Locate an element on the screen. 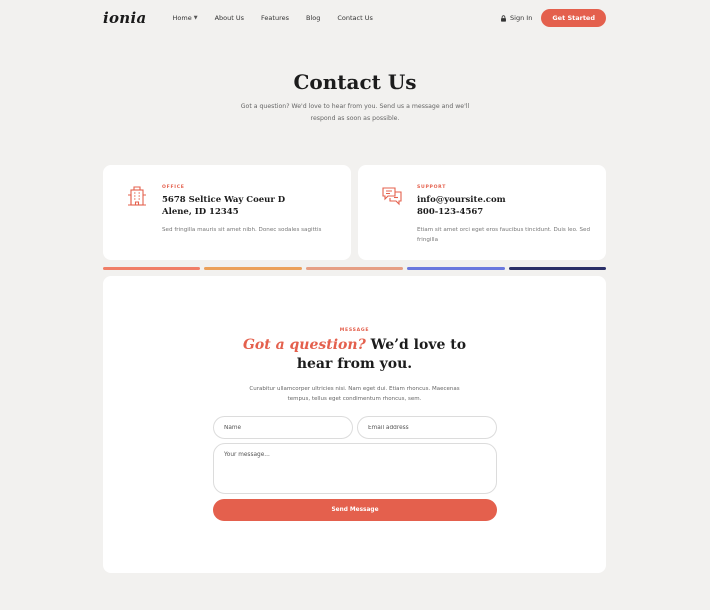  nav-actions: Sign In Get Started is located at coordinates (553, 18).